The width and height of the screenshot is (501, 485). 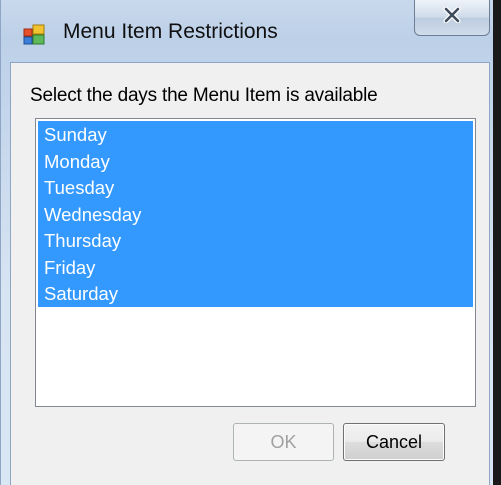 I want to click on window-edge, so click(x=497, y=242).